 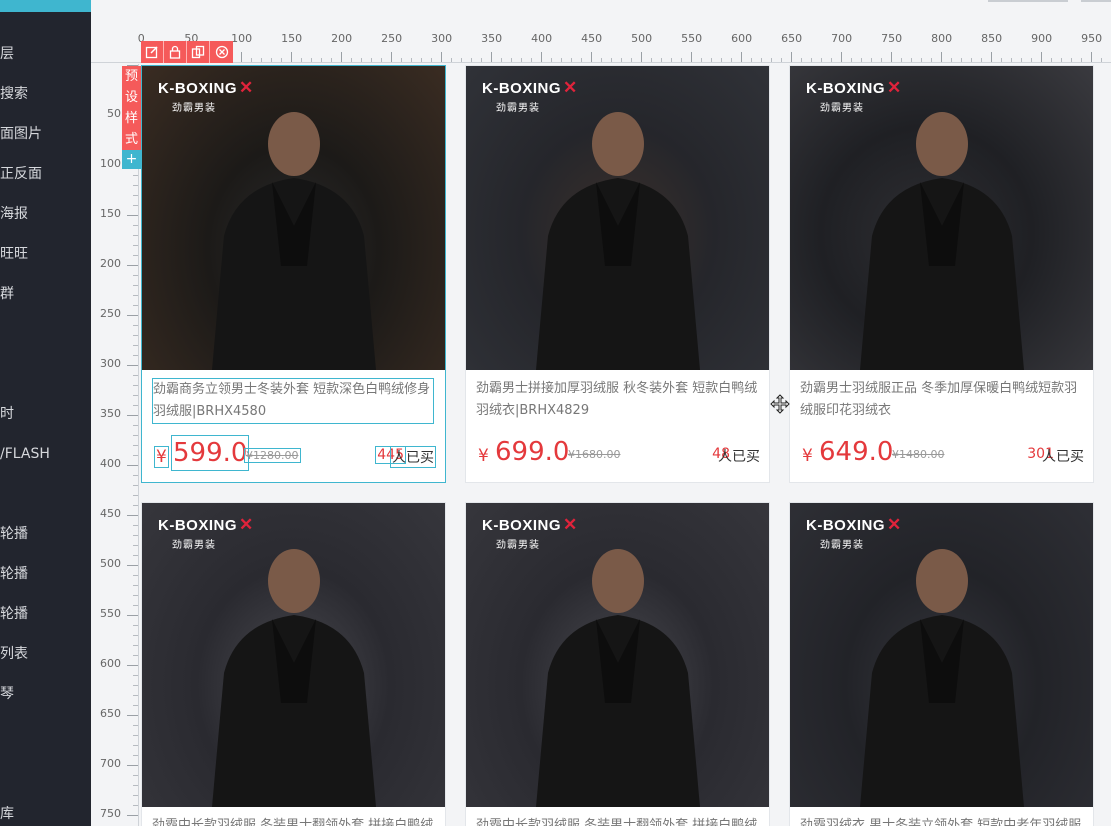 What do you see at coordinates (14, 254) in the screenshot?
I see `sidebar-item: 旺旺` at bounding box center [14, 254].